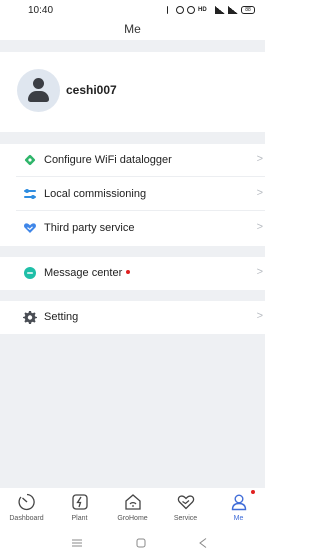 This screenshot has height=554, width=320. I want to click on menu-item-third-party-service: Third party service >, so click(132, 228).